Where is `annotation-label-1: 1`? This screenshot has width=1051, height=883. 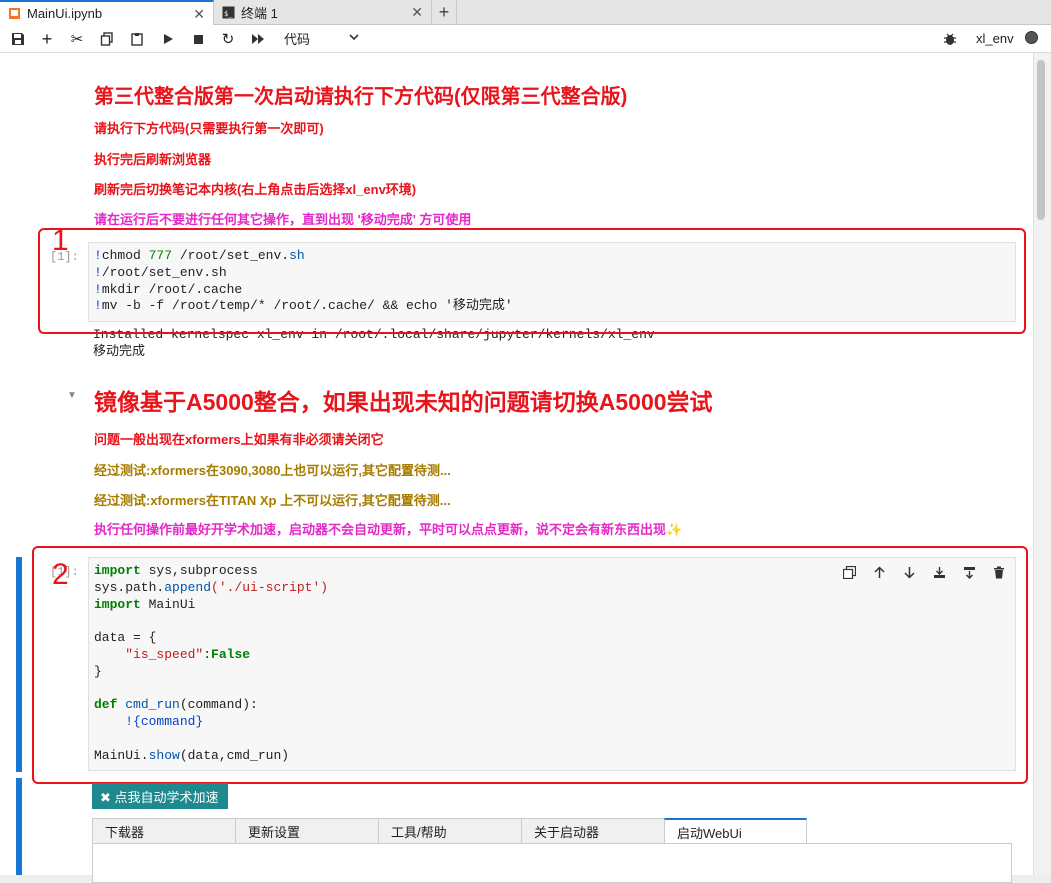 annotation-label-1: 1 is located at coordinates (60, 240).